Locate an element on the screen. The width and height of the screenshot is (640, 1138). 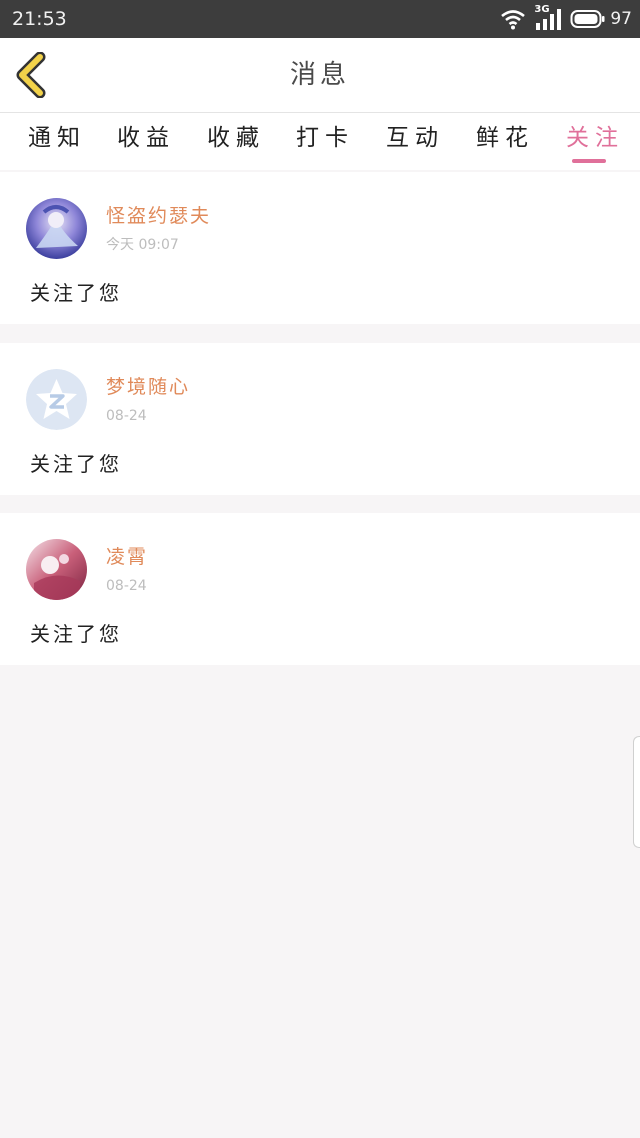
battery-icon is located at coordinates (588, 19).